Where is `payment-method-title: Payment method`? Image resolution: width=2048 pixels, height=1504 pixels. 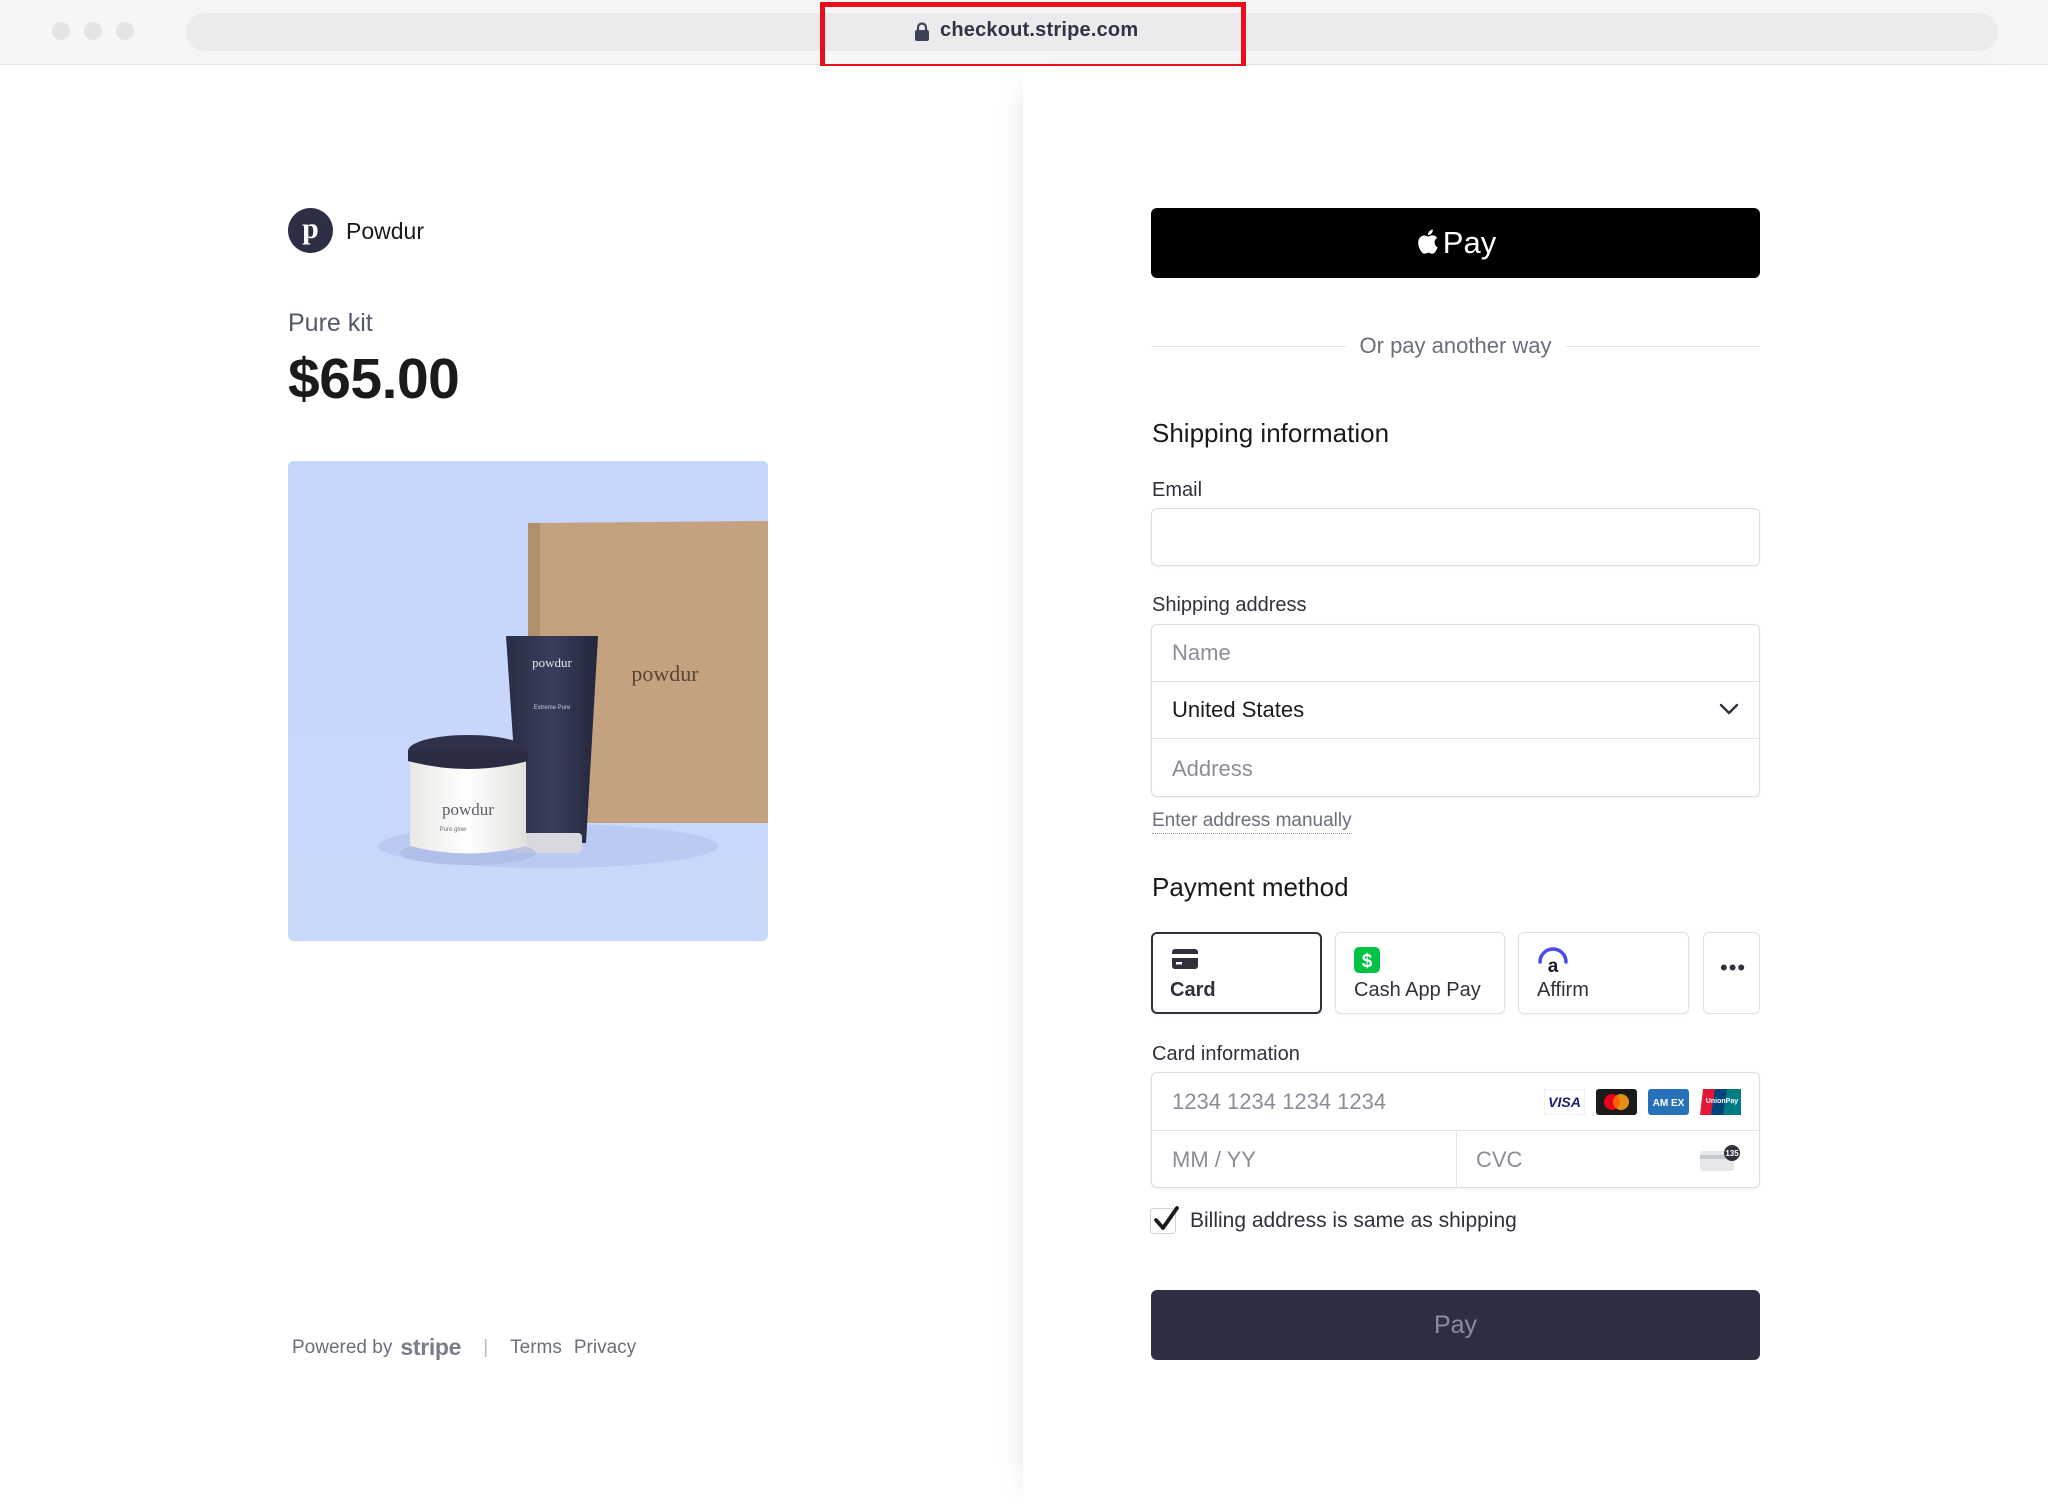 payment-method-title: Payment method is located at coordinates (1250, 887).